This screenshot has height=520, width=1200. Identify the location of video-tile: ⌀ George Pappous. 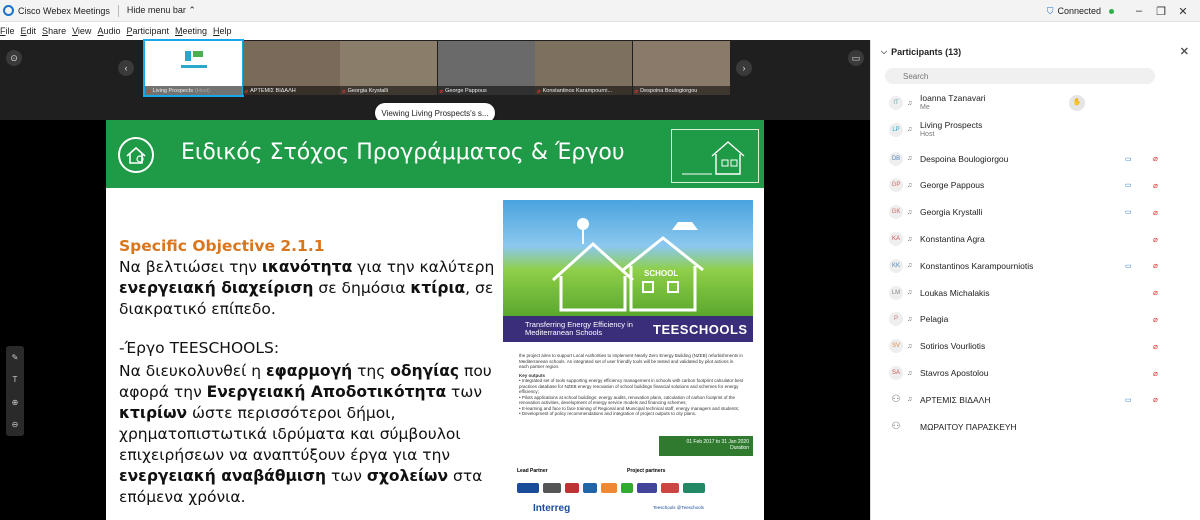
(486, 68).